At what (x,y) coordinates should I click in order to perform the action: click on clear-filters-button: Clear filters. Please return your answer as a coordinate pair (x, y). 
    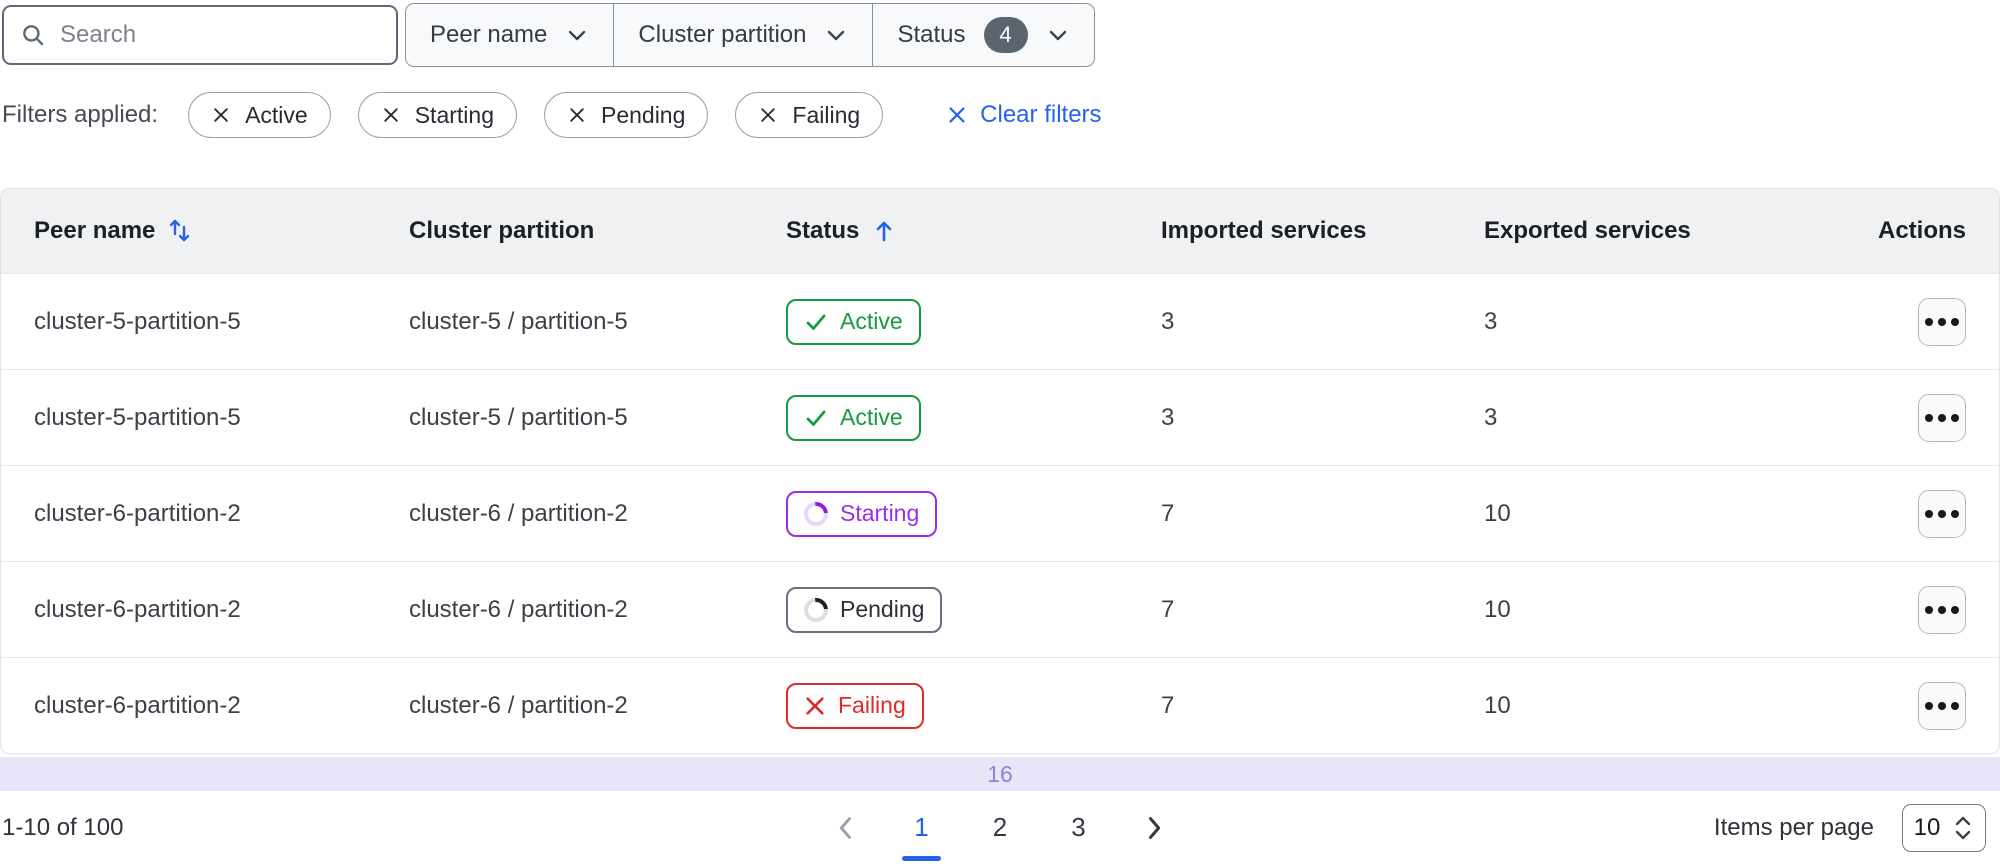
    Looking at the image, I should click on (1024, 115).